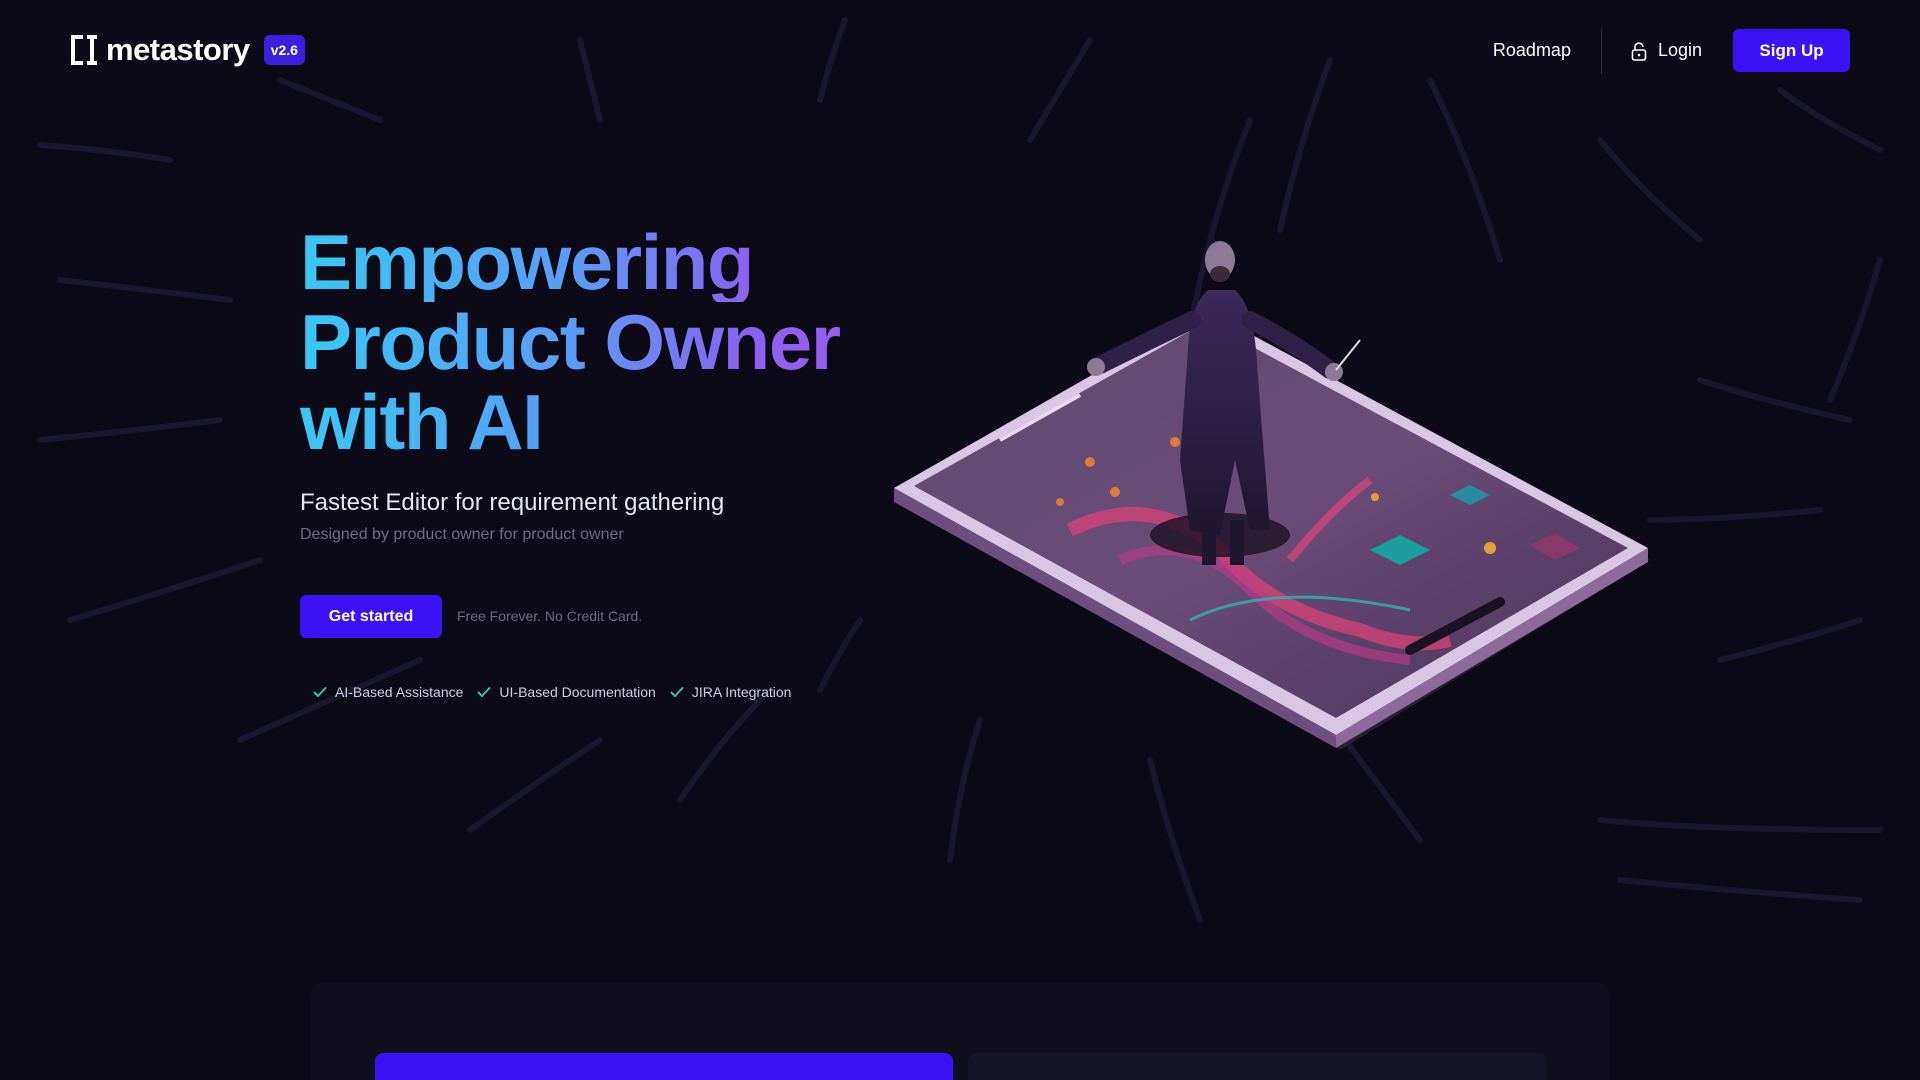 This screenshot has height=1080, width=1920. What do you see at coordinates (84, 50) in the screenshot?
I see `bracket-logo-icon` at bounding box center [84, 50].